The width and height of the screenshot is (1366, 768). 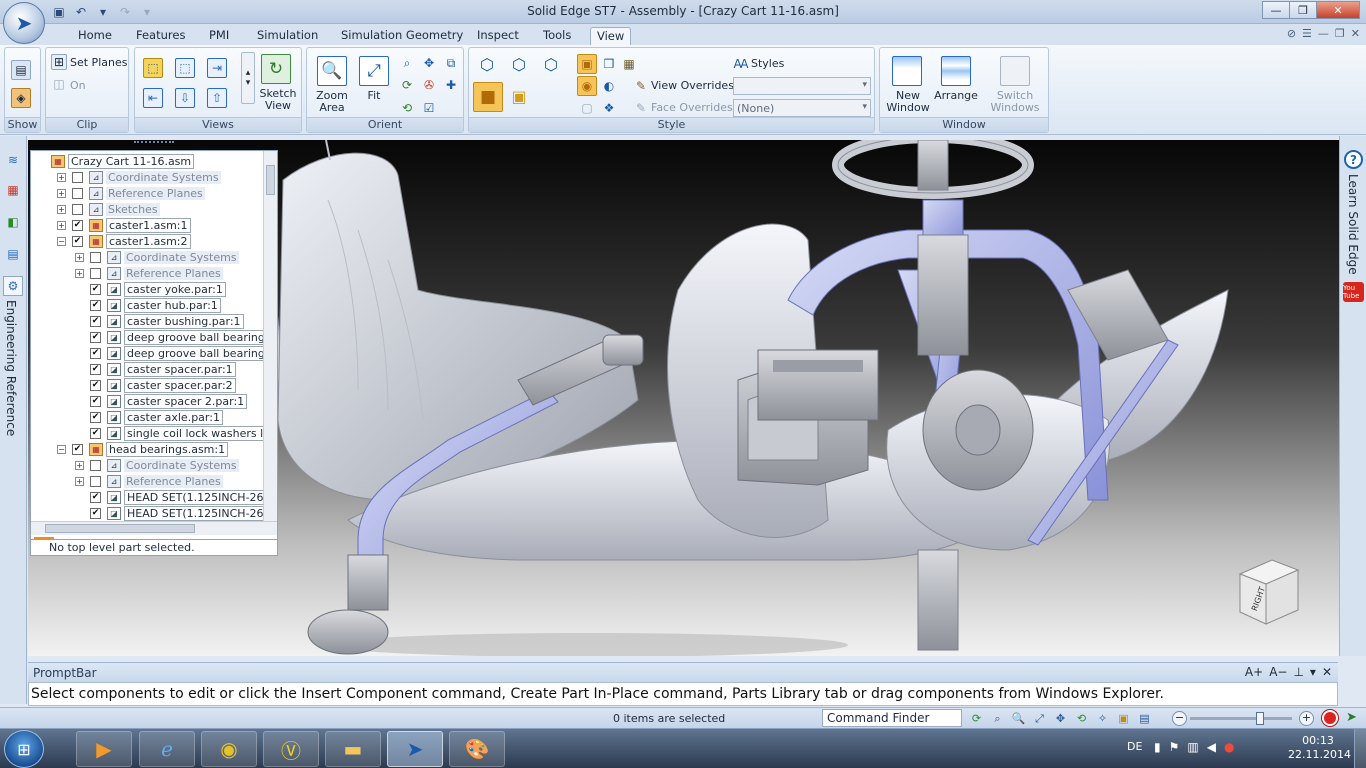 I want to click on ribbon-close-icon: ✕, so click(x=1355, y=33).